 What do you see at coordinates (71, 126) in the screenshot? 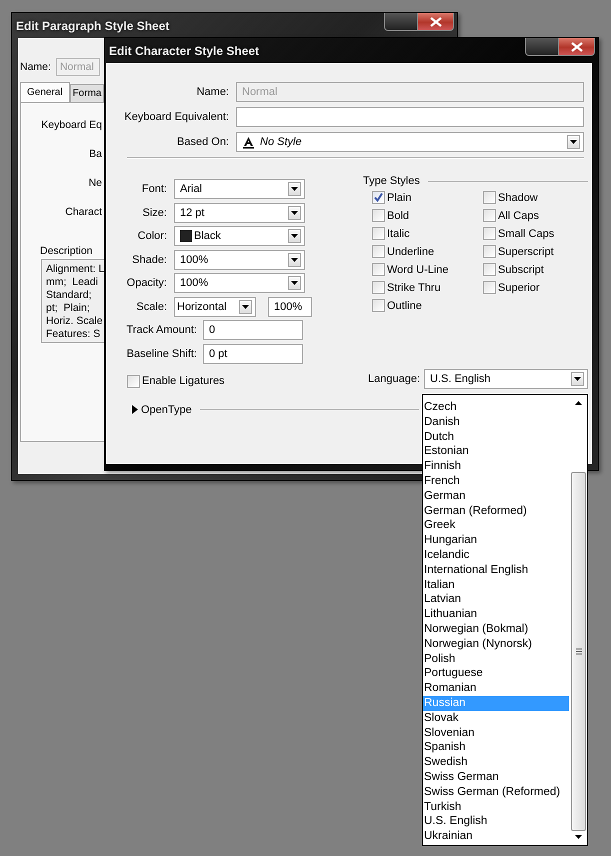
I see `field-label: Keyboard Eq` at bounding box center [71, 126].